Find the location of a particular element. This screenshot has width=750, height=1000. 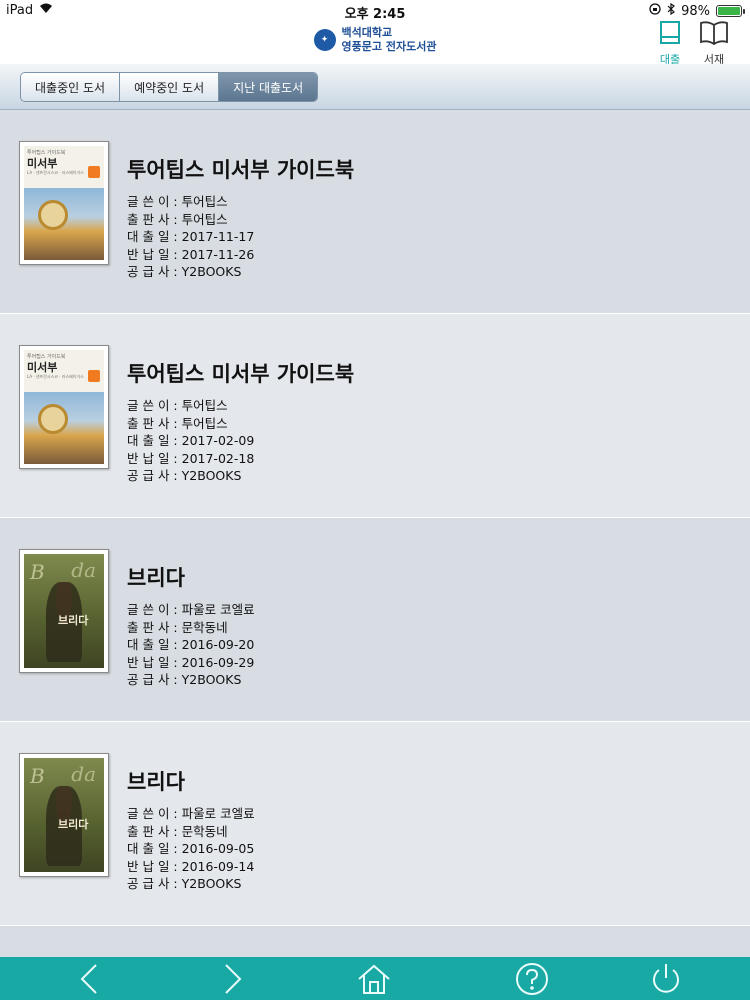

home-icon is located at coordinates (374, 979).